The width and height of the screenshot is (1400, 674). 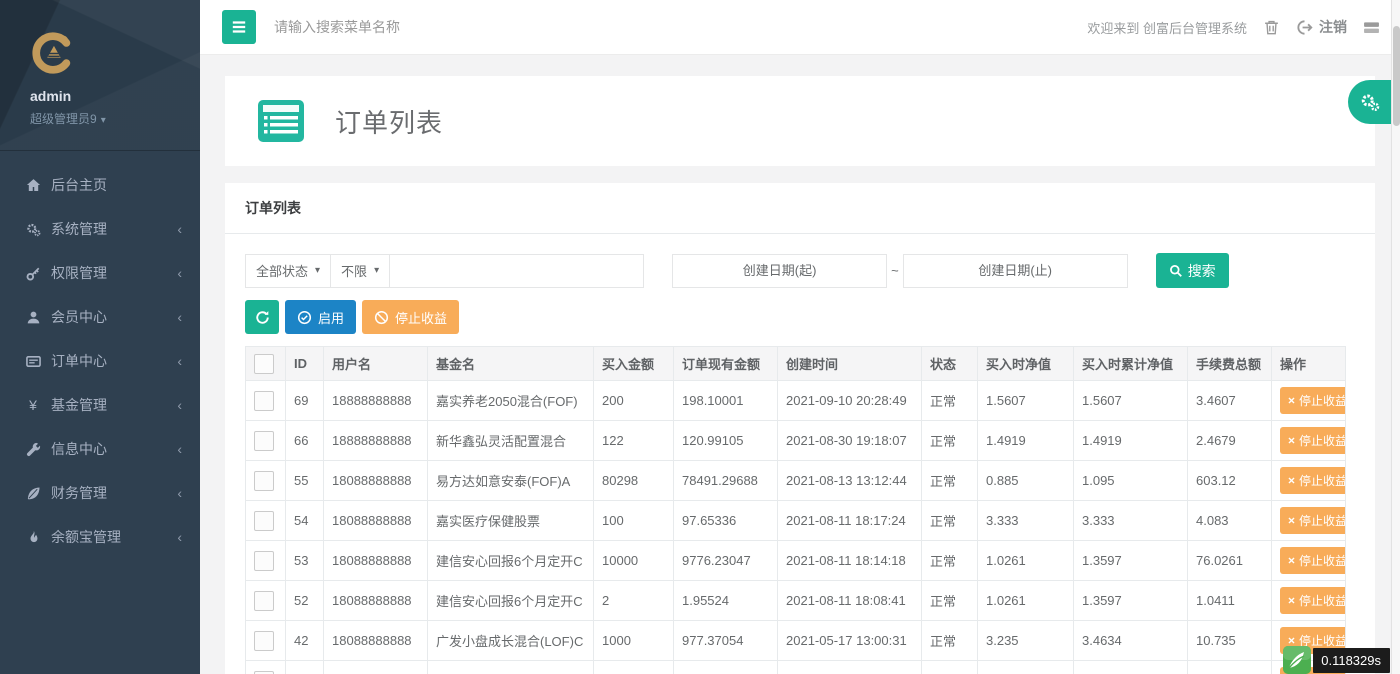 I want to click on scrollbar-thumb, so click(x=1396, y=76).